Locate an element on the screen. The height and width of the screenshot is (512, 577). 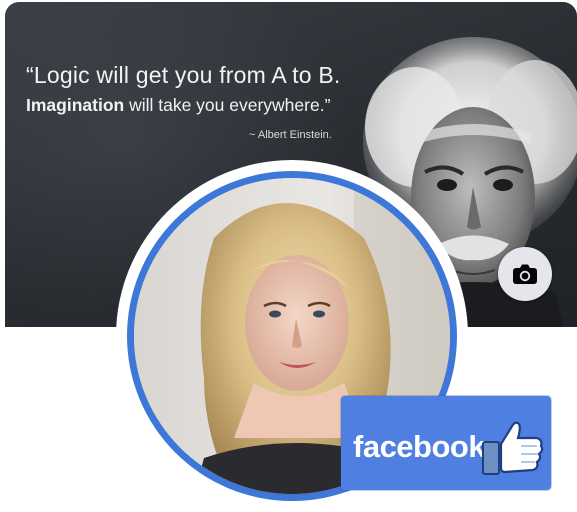
cover-quote-line-2-rest: will take you everywhere.” is located at coordinates (227, 105).